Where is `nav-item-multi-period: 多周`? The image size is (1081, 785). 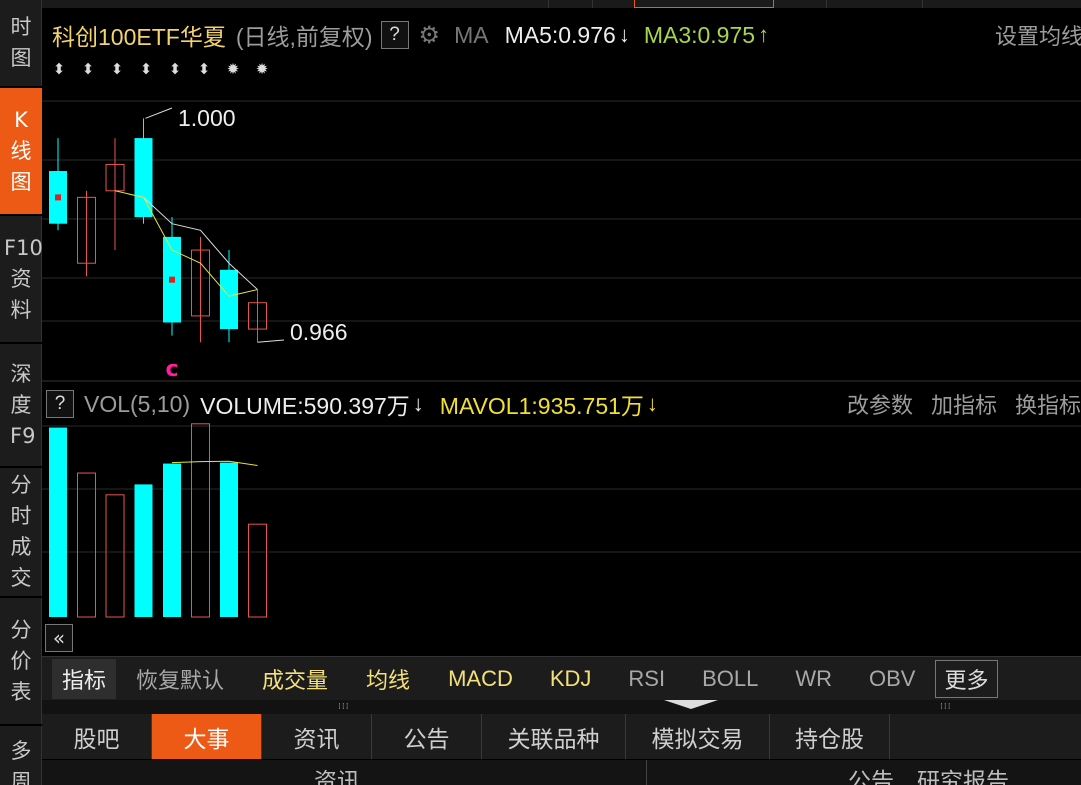 nav-item-multi-period: 多周 is located at coordinates (21, 755).